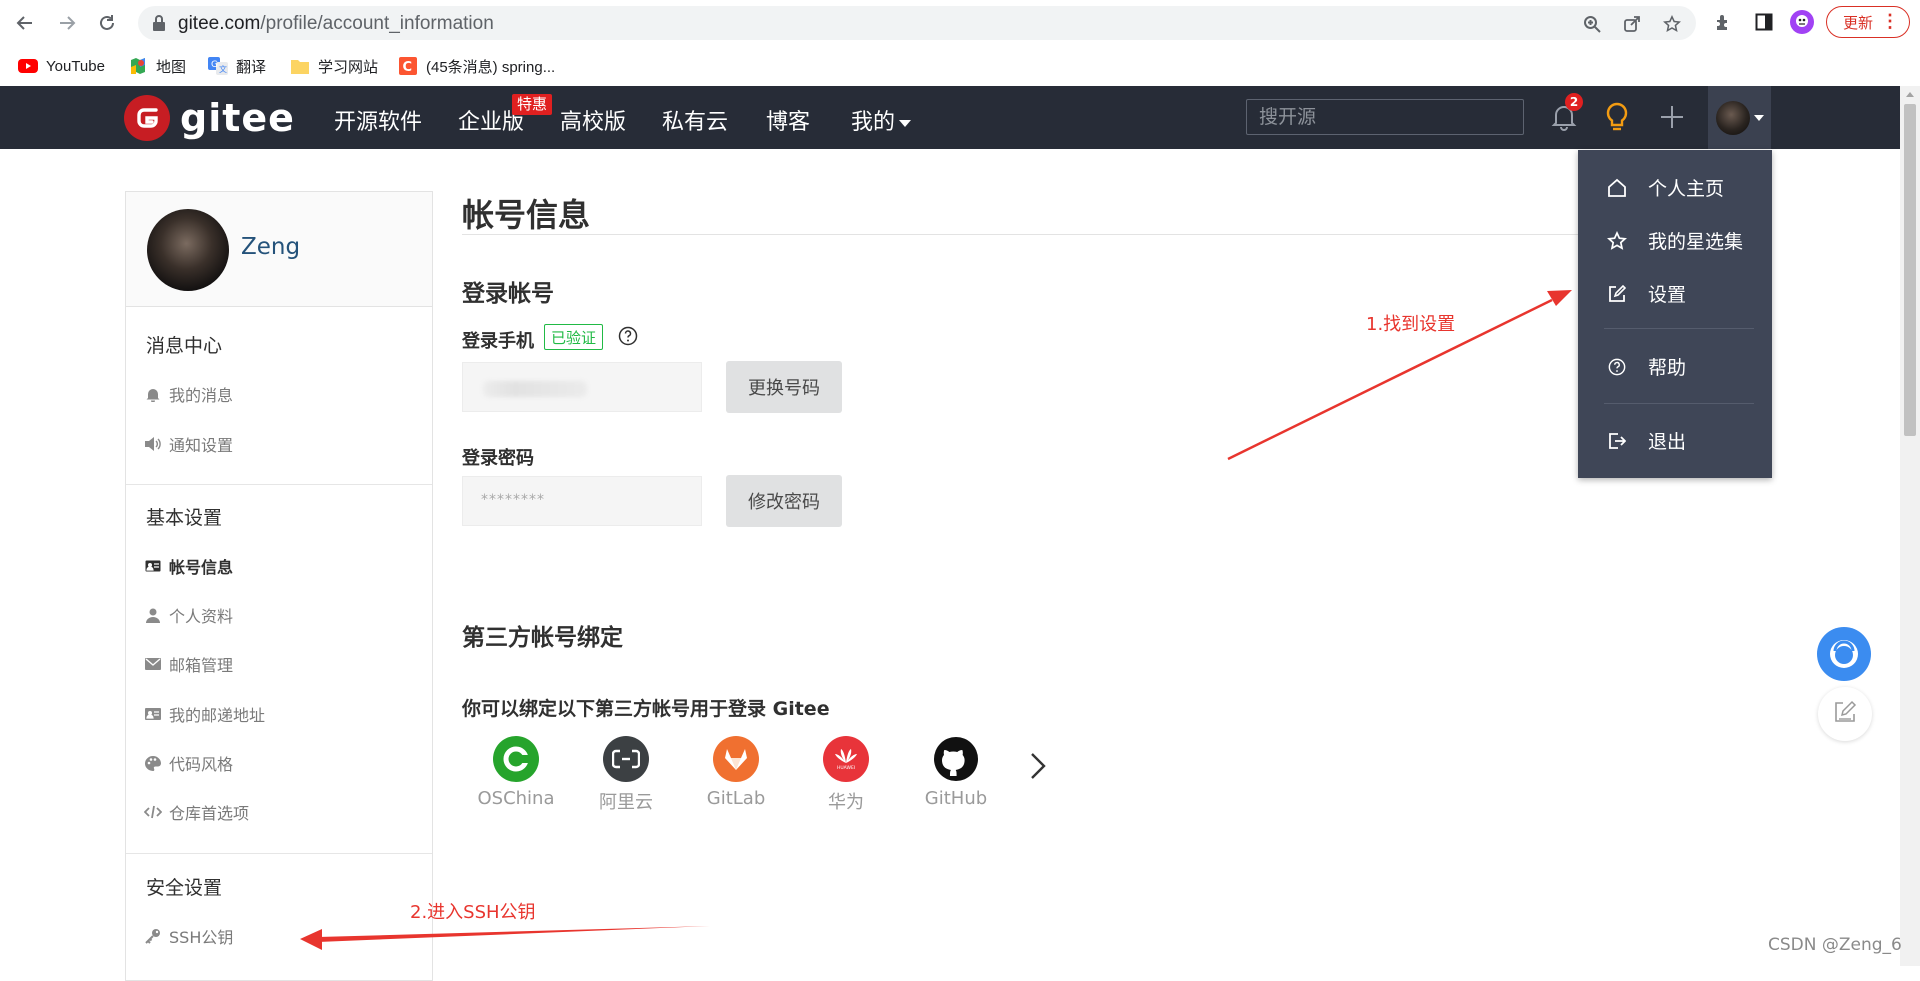 Image resolution: width=1920 pixels, height=981 pixels. What do you see at coordinates (1835, 945) in the screenshot?
I see `watermark: CSDN @Zeng_6` at bounding box center [1835, 945].